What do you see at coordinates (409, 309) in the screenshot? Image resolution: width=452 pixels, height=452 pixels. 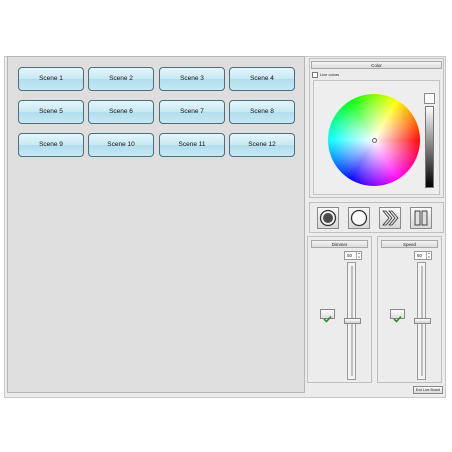 I see `speed-panel: Speed 50 ▴ ▾` at bounding box center [409, 309].